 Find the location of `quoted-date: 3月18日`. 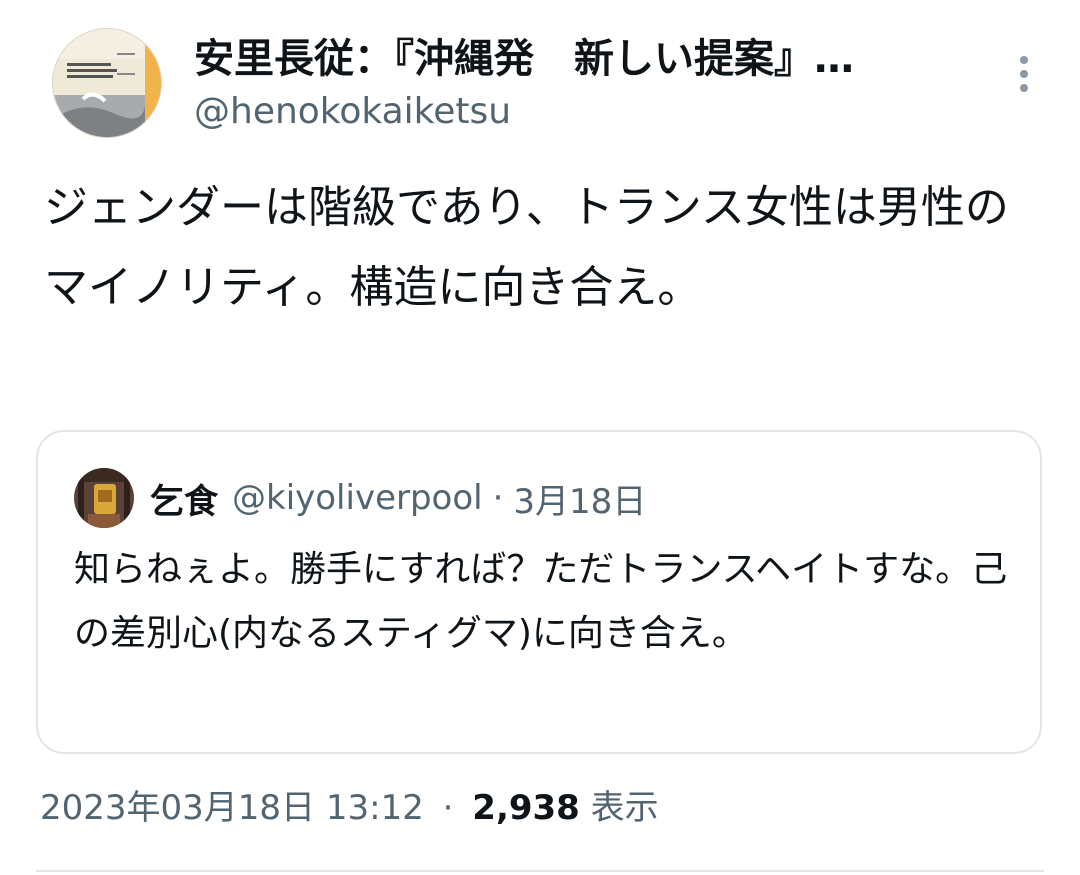

quoted-date: 3月18日 is located at coordinates (579, 498).